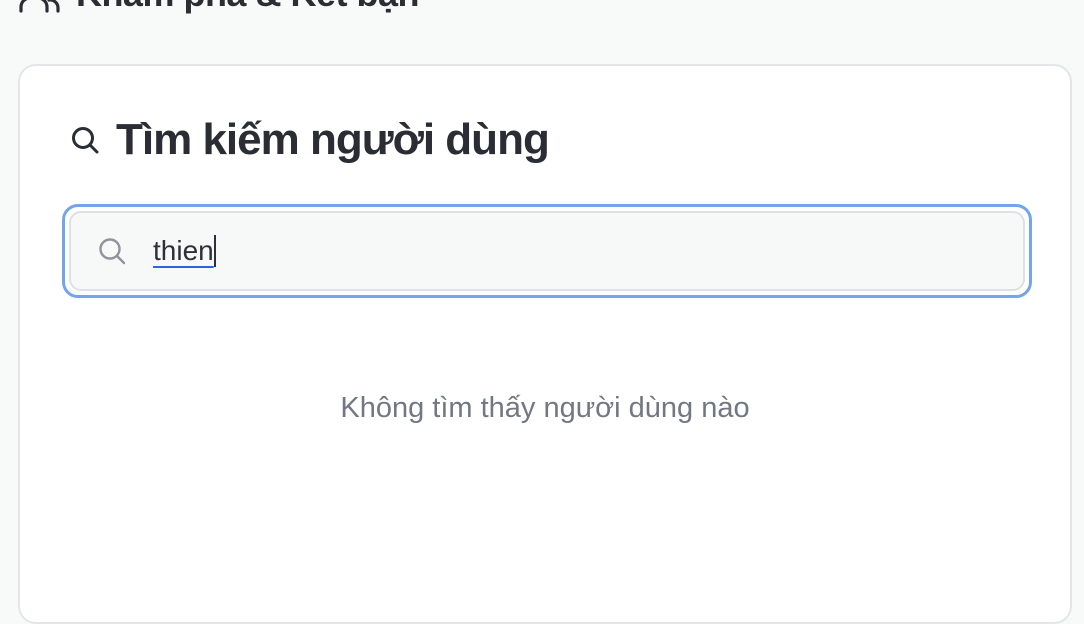 The image size is (1084, 624). What do you see at coordinates (39, 6) in the screenshot?
I see `people-icon` at bounding box center [39, 6].